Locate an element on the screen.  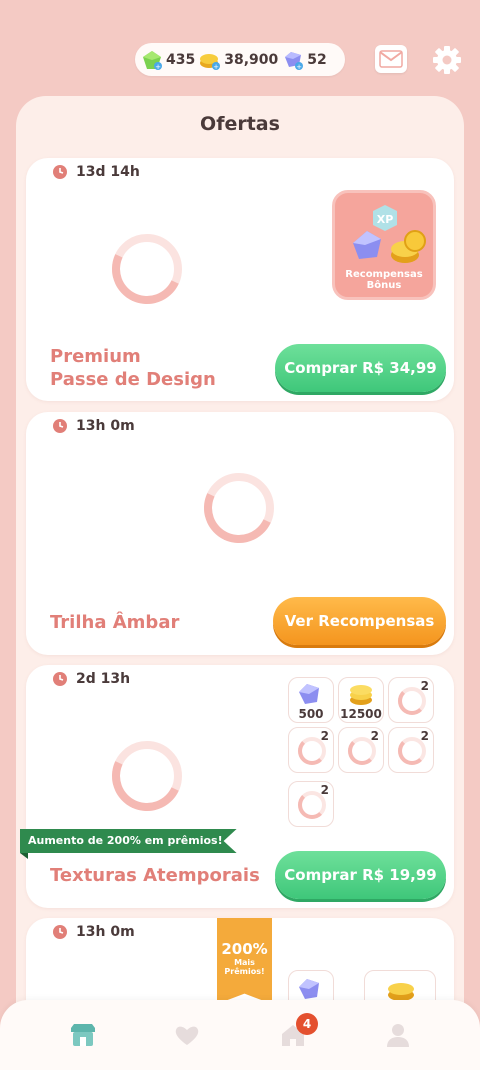
nav-profile is located at coordinates (398, 1035).